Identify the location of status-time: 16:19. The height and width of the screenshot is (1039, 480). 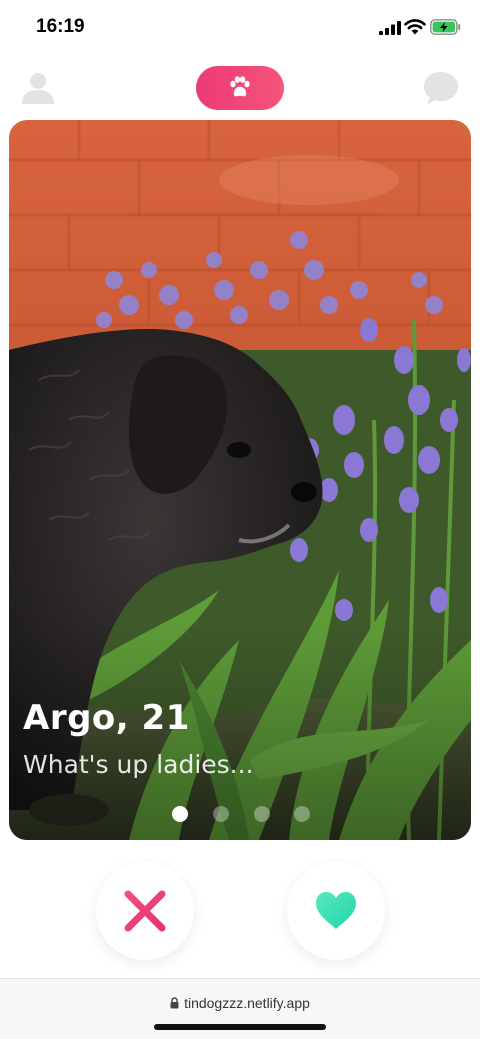
(60, 26).